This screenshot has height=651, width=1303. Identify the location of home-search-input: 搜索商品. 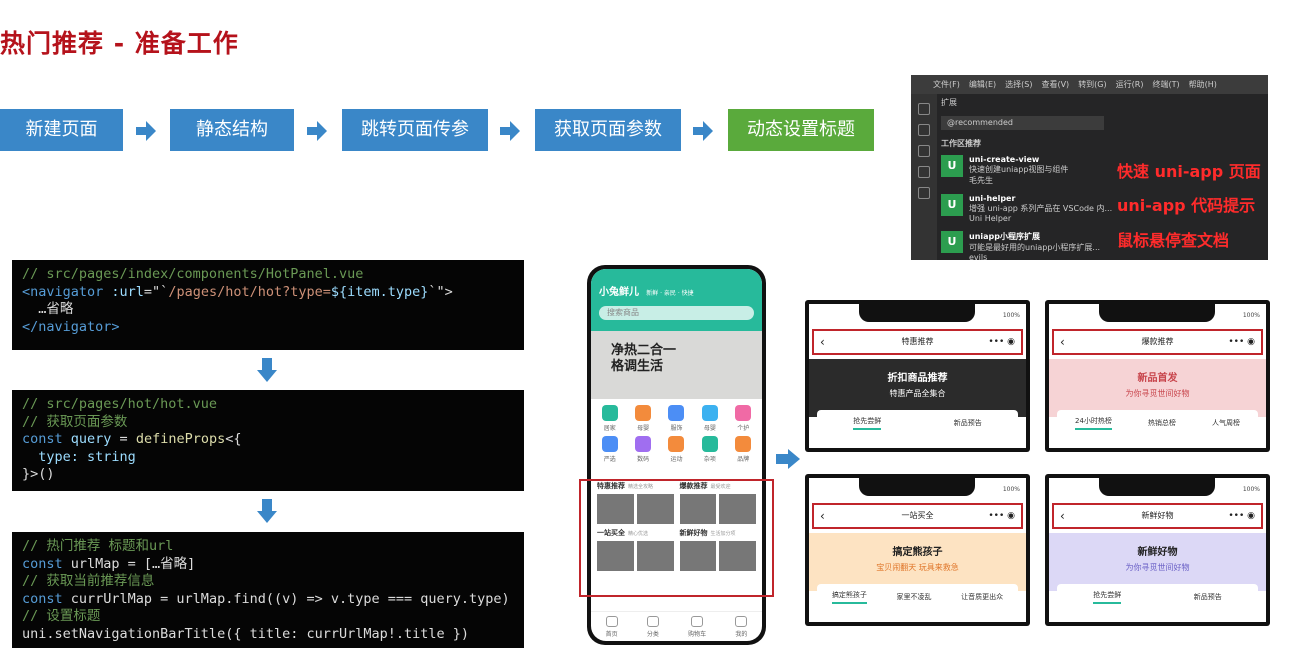
(676, 313).